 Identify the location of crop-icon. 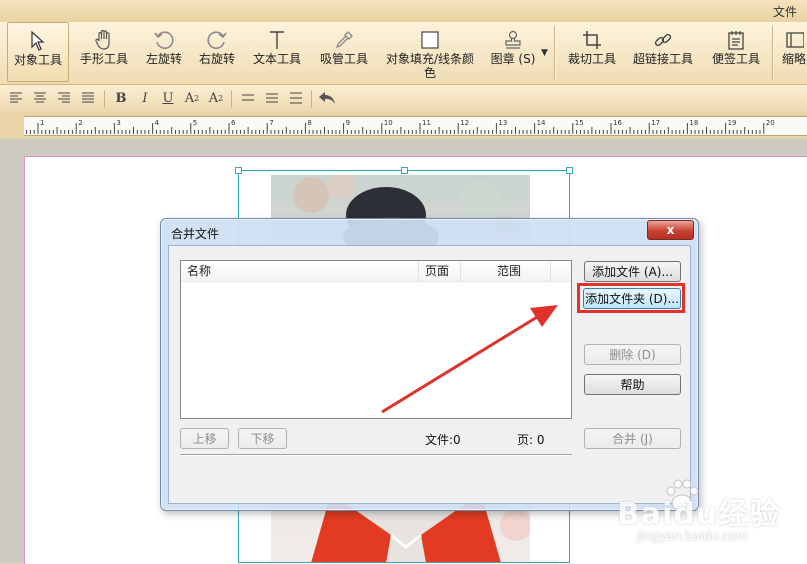
(592, 40).